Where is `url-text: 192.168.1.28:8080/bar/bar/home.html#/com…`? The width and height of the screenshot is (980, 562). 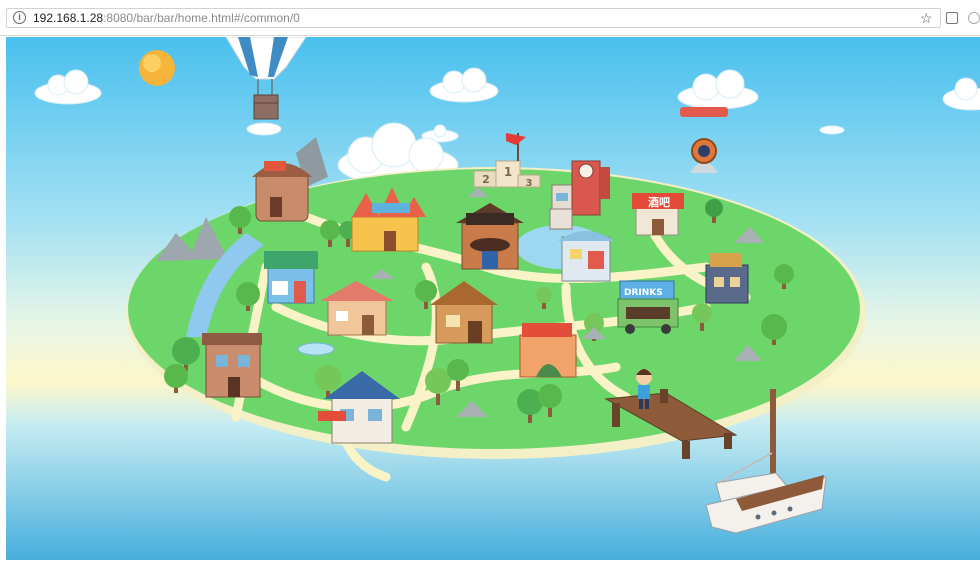 url-text: 192.168.1.28:8080/bar/bar/home.html#/com… is located at coordinates (166, 18).